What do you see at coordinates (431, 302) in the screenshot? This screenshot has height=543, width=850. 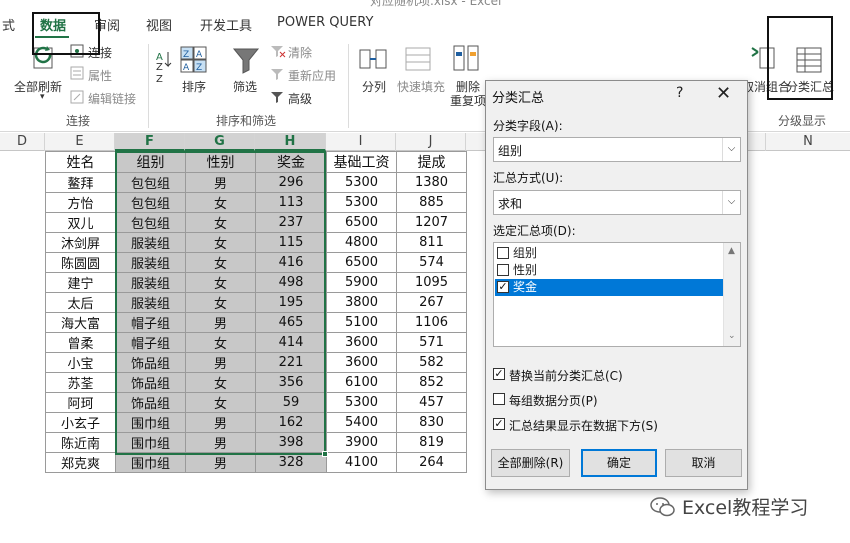 I see `cell-commission: 267` at bounding box center [431, 302].